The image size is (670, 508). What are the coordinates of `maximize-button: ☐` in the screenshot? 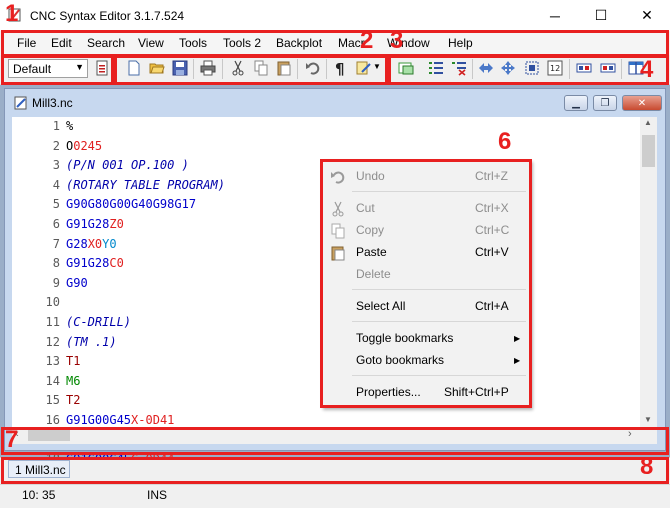 It's located at (601, 15).